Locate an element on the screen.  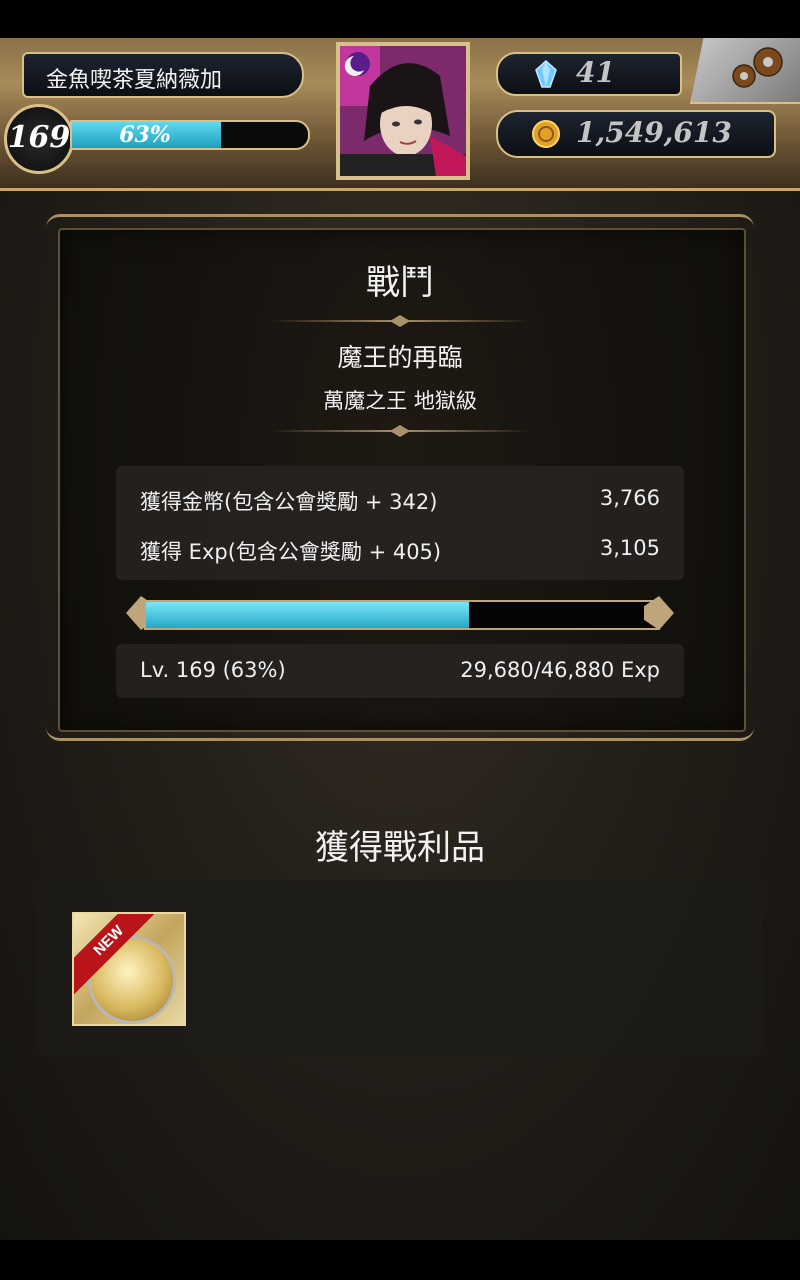
level-status: Lv. 169 (63%) is located at coordinates (213, 670).